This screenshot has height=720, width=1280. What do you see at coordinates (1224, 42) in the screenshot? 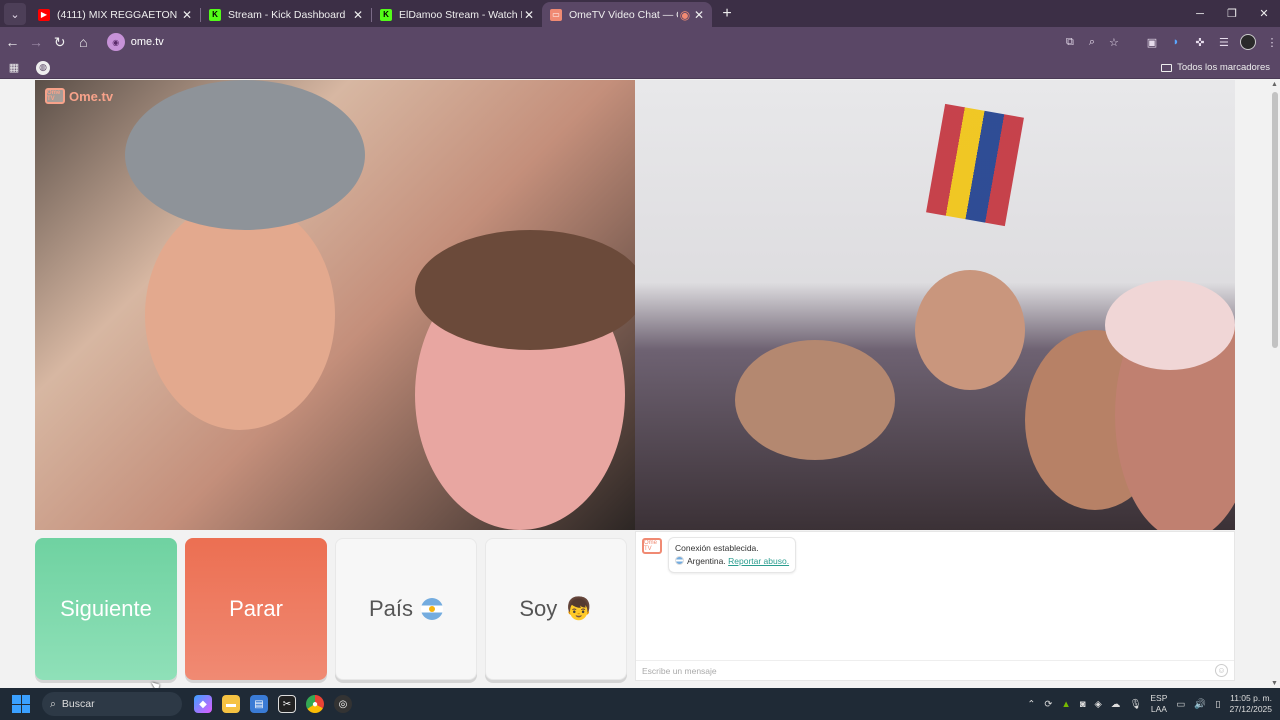
I see `media-icon: ☰` at bounding box center [1224, 42].